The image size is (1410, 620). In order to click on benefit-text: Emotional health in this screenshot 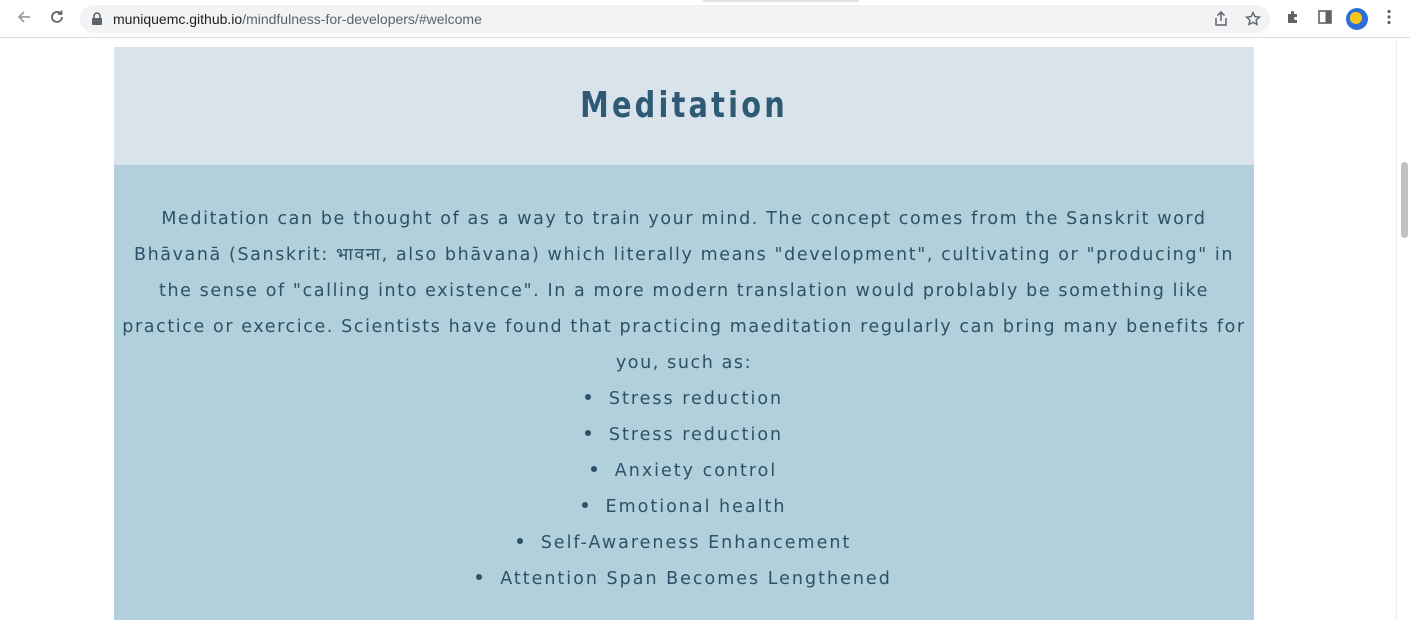, I will do `click(696, 507)`.